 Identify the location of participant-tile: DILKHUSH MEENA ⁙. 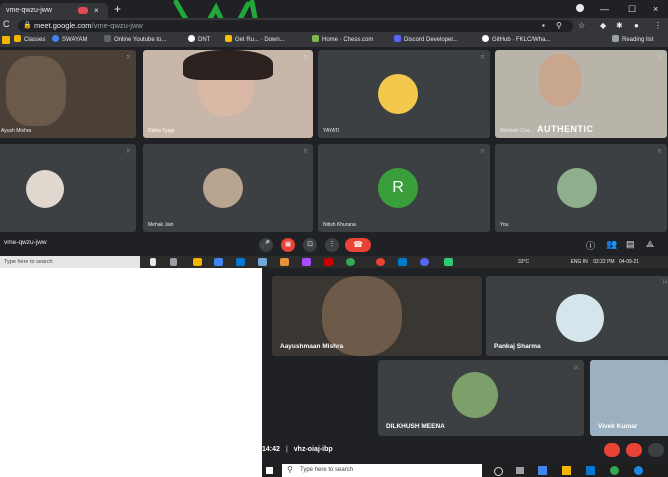
(481, 398).